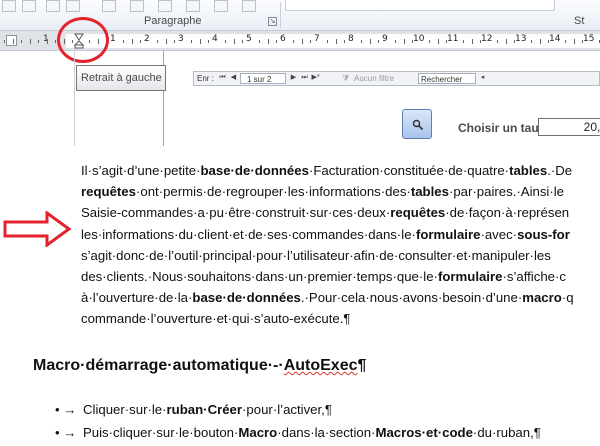 The width and height of the screenshot is (600, 446). Describe the element at coordinates (502, 128) in the screenshot. I see `rate-label: Choisir un taux` at that location.